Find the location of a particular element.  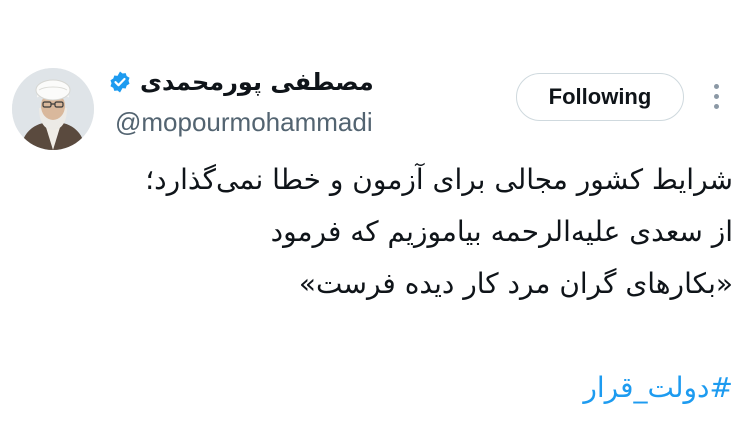

author-display-name: مصطفی پورمحمدی is located at coordinates (257, 82).